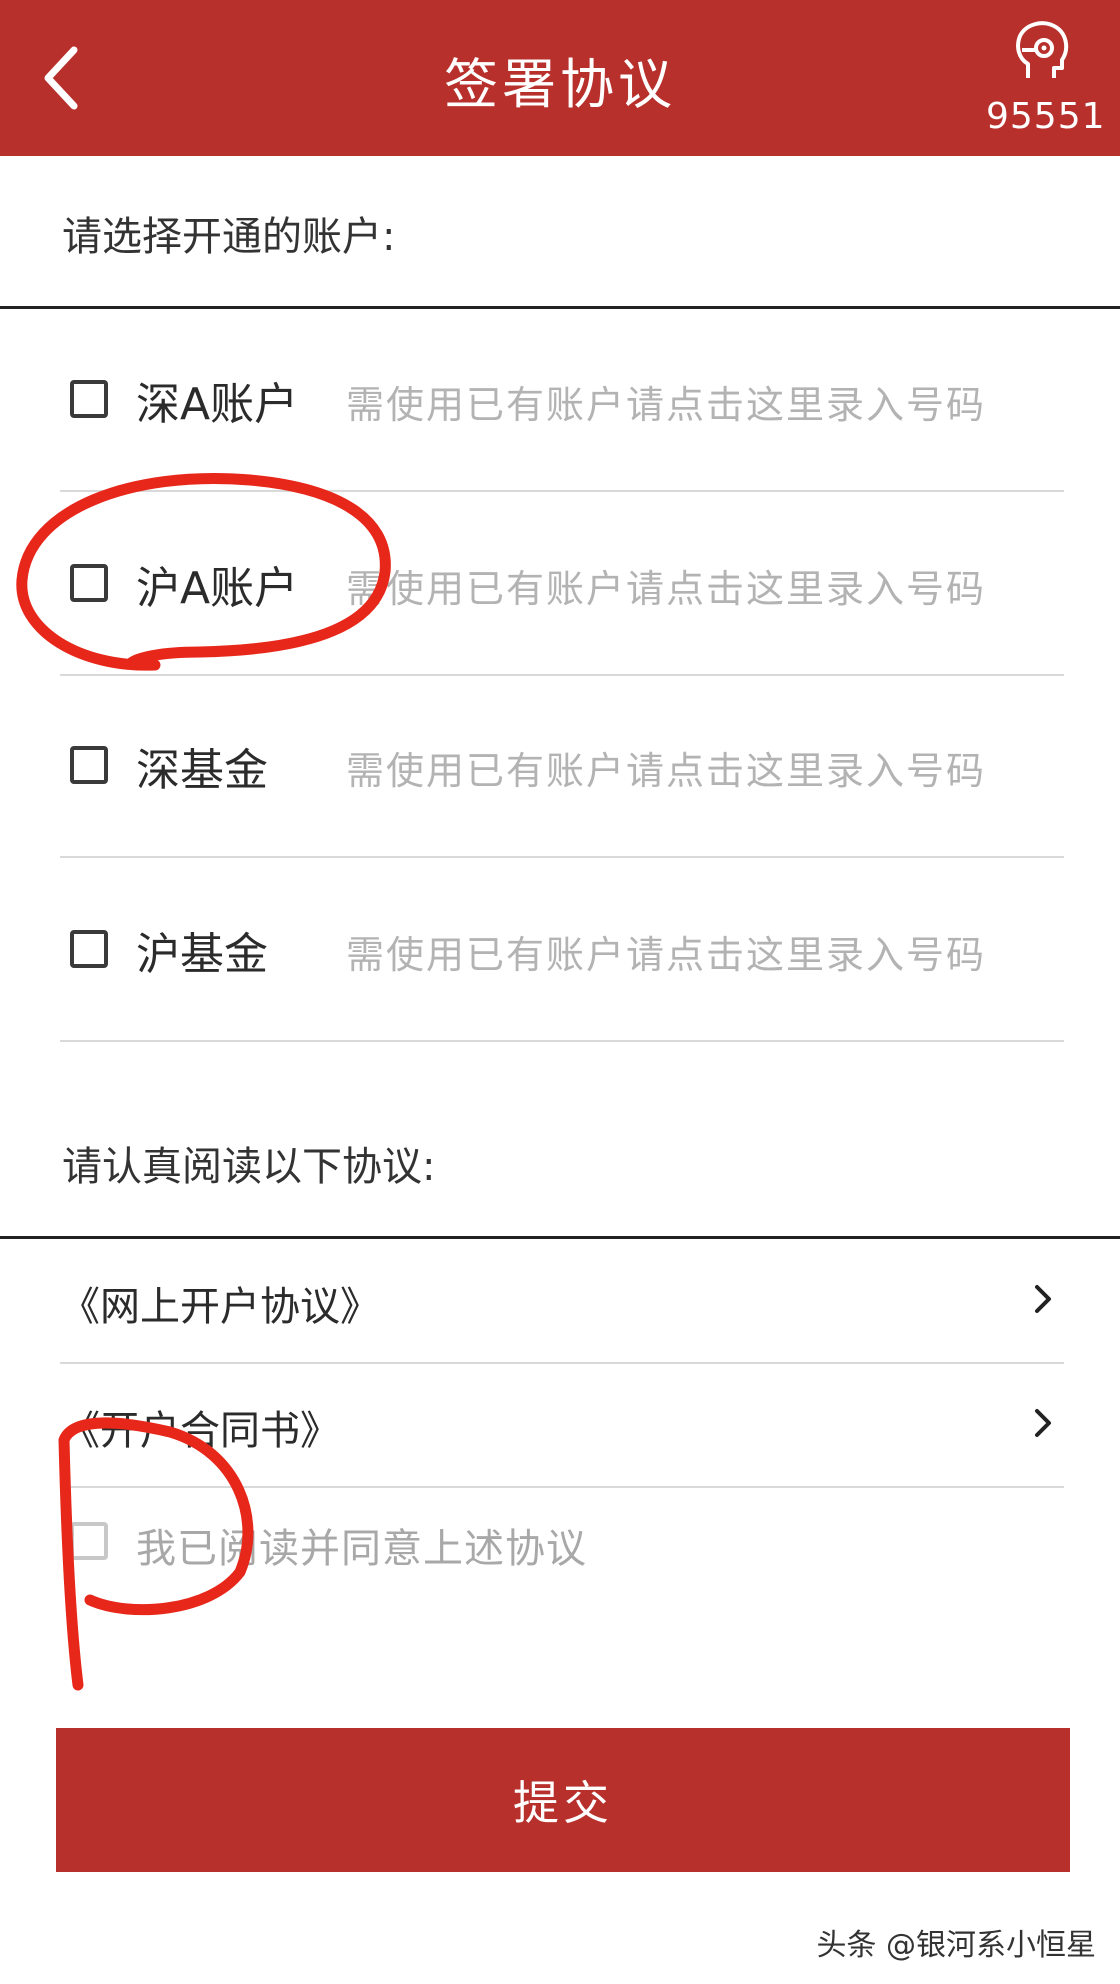  What do you see at coordinates (249, 1167) in the screenshot?
I see `agreement-section-prompt: 请认真阅读以下协议:` at bounding box center [249, 1167].